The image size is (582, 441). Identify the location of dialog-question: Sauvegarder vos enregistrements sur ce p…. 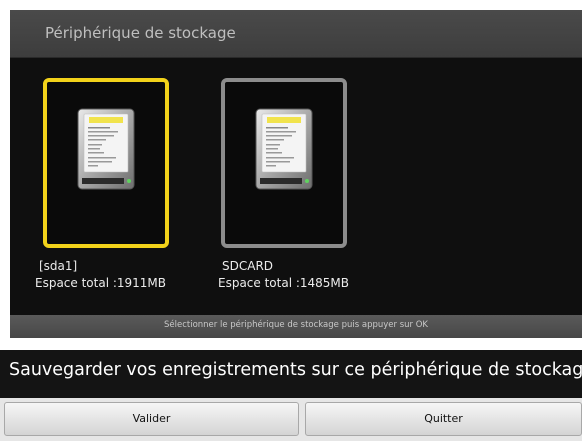
(295, 370).